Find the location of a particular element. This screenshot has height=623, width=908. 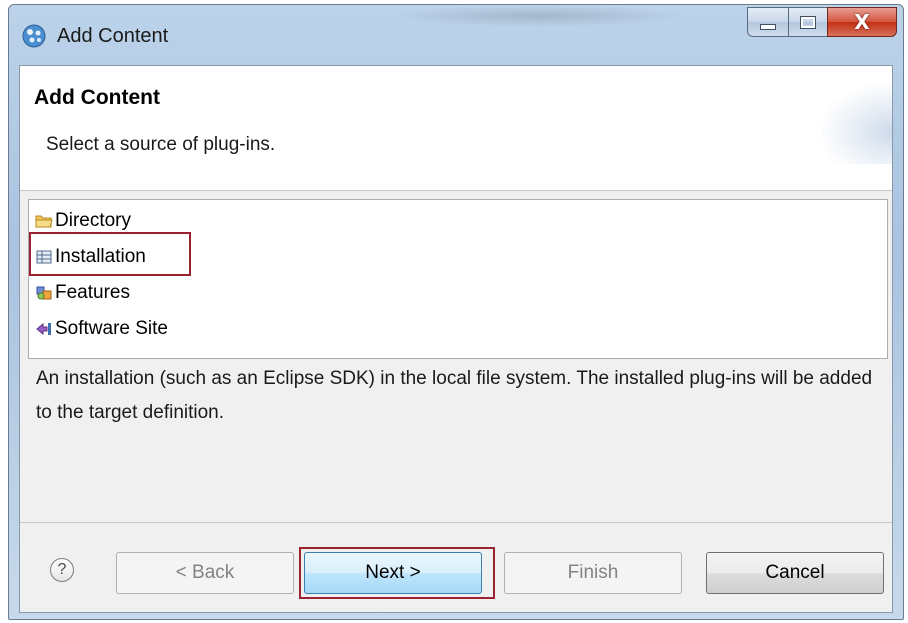

close-button: X is located at coordinates (862, 22).